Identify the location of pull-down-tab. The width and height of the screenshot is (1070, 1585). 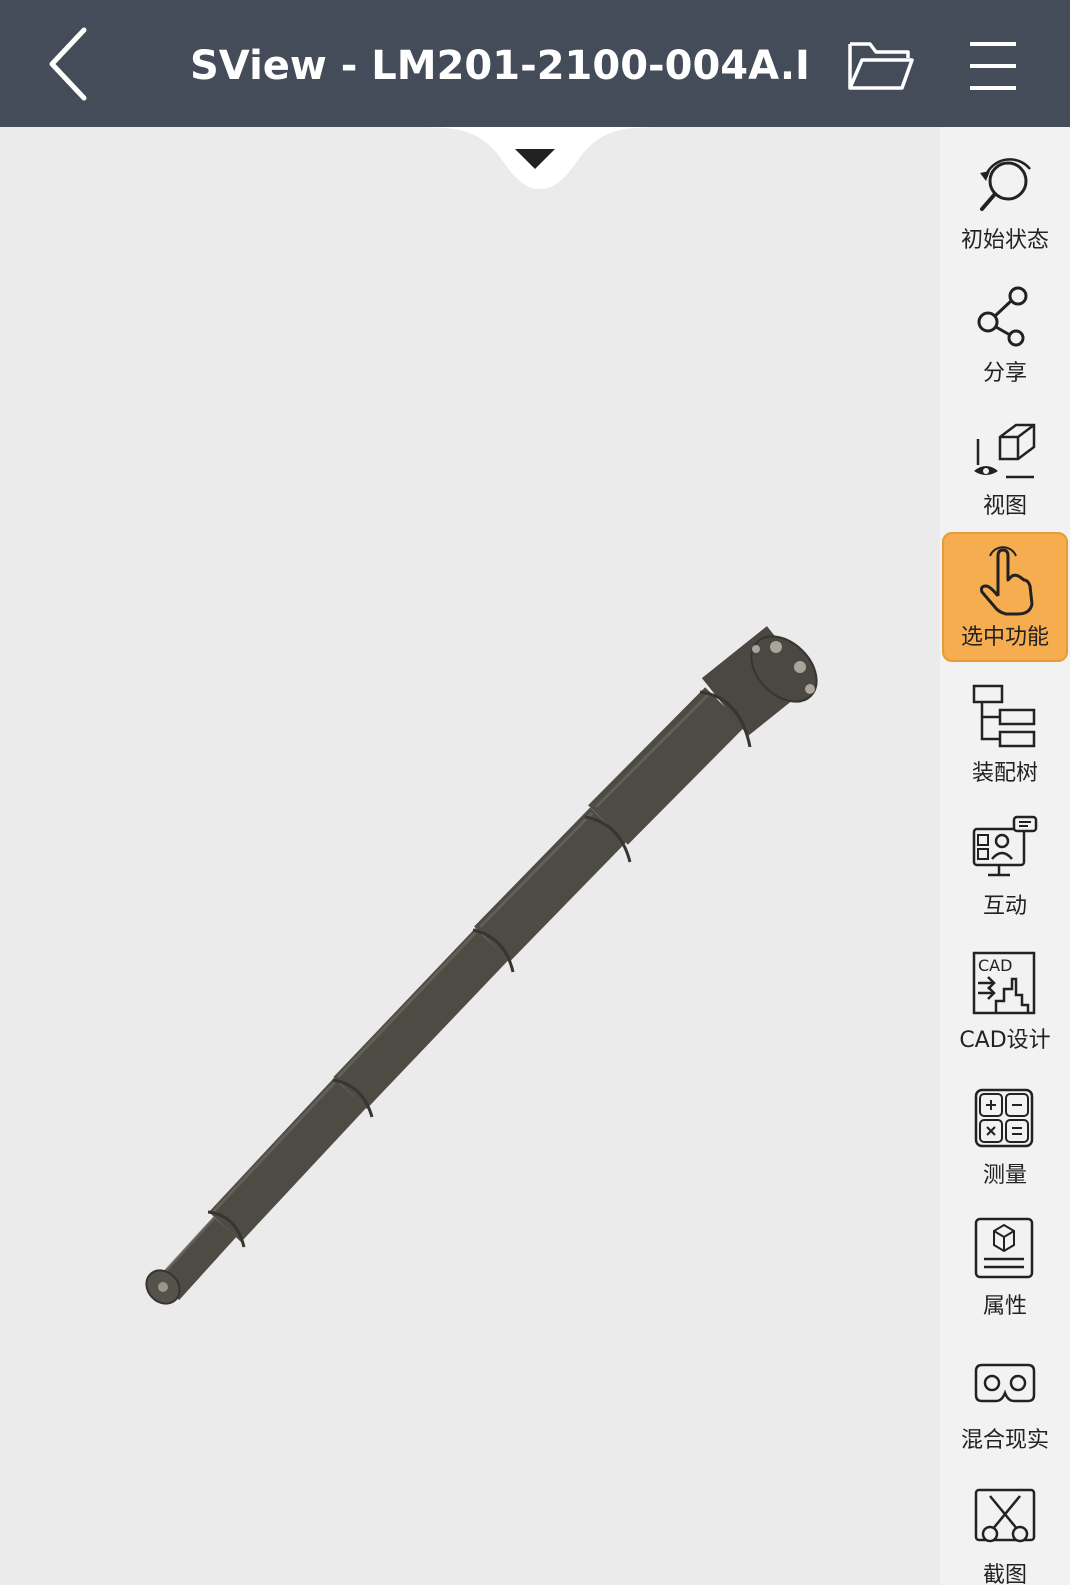
(540, 162).